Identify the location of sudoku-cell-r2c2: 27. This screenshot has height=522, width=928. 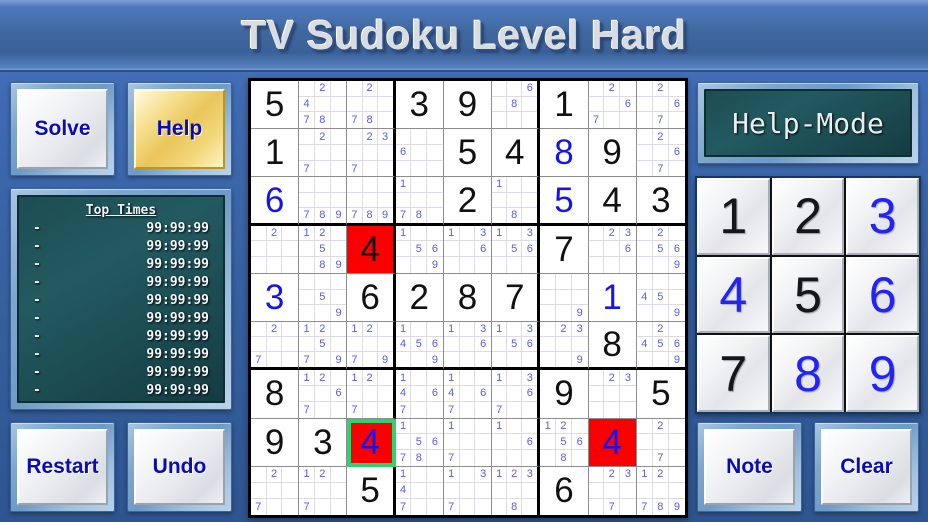
(323, 153).